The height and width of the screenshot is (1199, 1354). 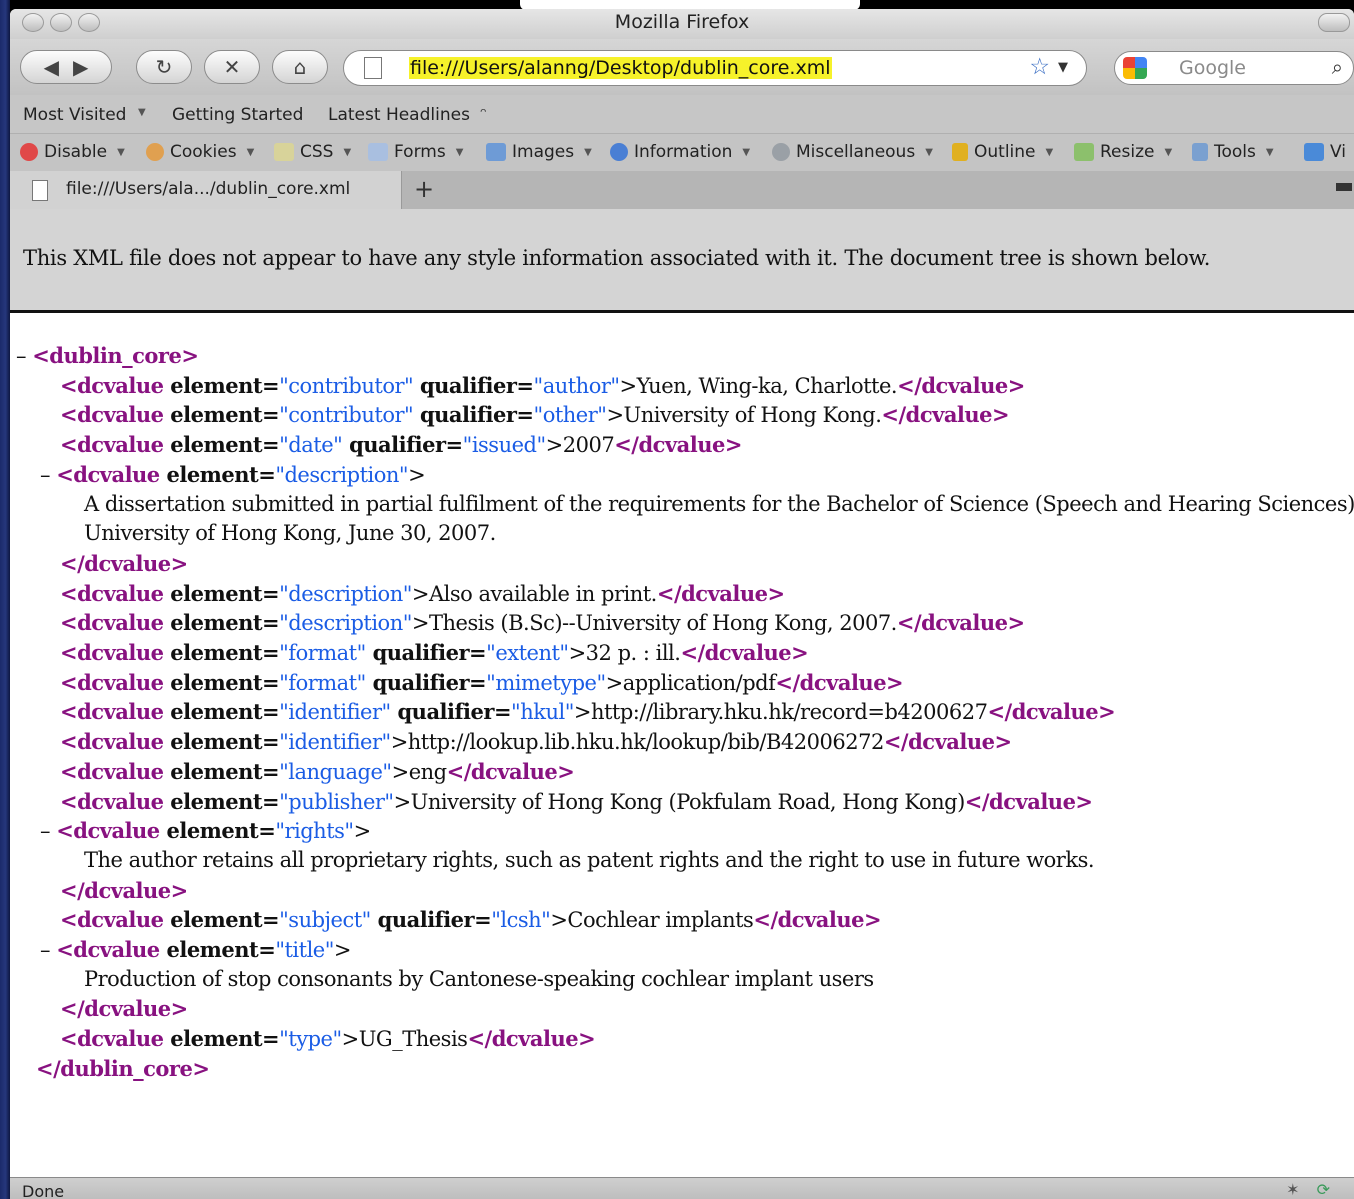 What do you see at coordinates (546, 682) in the screenshot?
I see `xml-attr-value: "mimetype"` at bounding box center [546, 682].